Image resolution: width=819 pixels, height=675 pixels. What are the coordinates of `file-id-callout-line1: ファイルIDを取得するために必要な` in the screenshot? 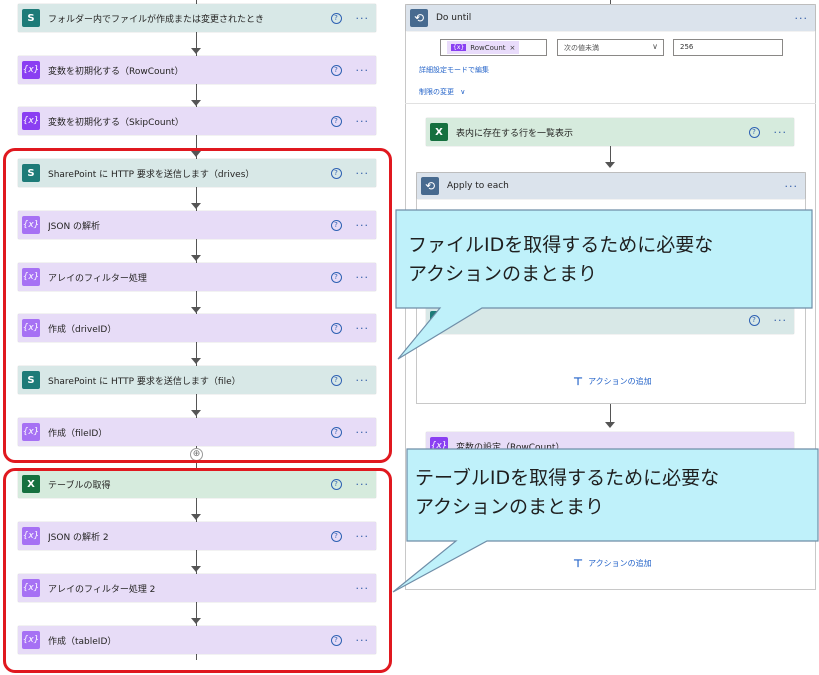 It's located at (561, 245).